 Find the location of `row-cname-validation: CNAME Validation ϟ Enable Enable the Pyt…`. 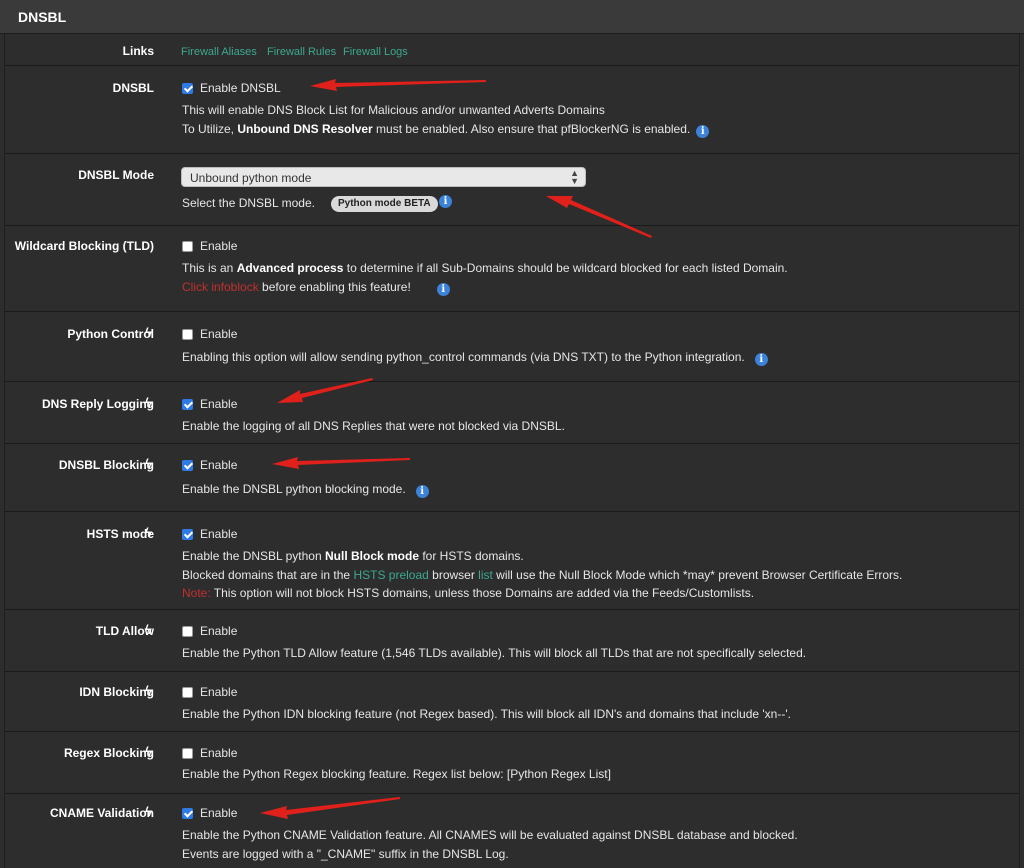

row-cname-validation: CNAME Validation ϟ Enable Enable the Pyt… is located at coordinates (512, 831).